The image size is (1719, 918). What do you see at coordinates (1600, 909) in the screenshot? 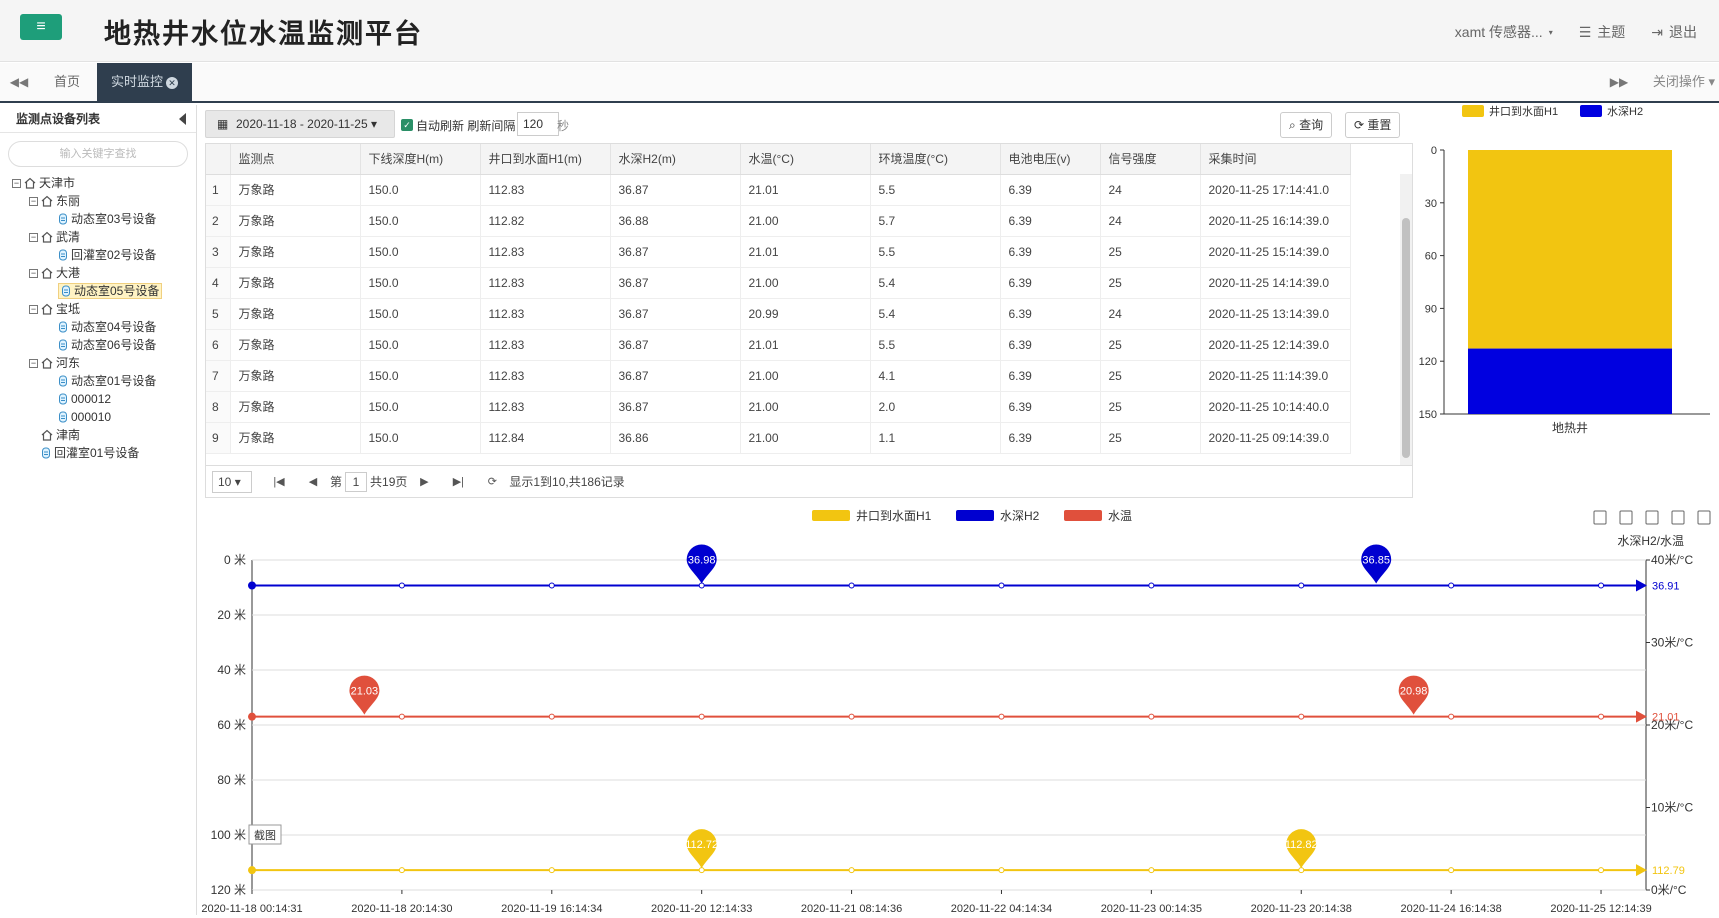
I see `x-tick-label: 2020-11-25 12:14:39` at bounding box center [1600, 909].